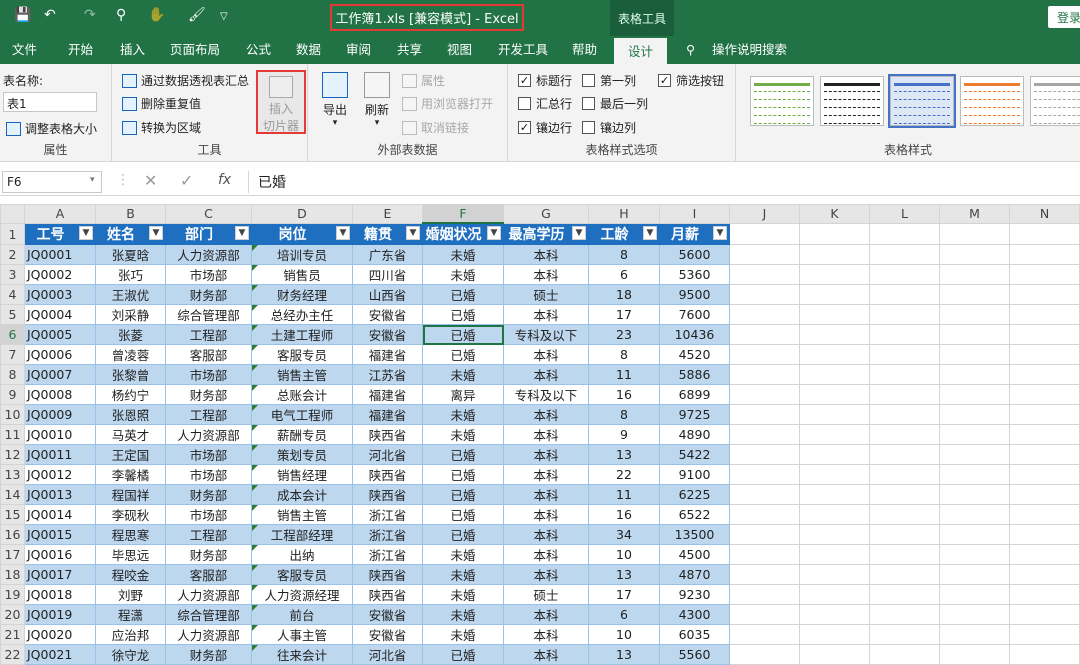 The width and height of the screenshot is (1080, 665). What do you see at coordinates (302, 375) in the screenshot?
I see `table-cell: 销售主管` at bounding box center [302, 375].